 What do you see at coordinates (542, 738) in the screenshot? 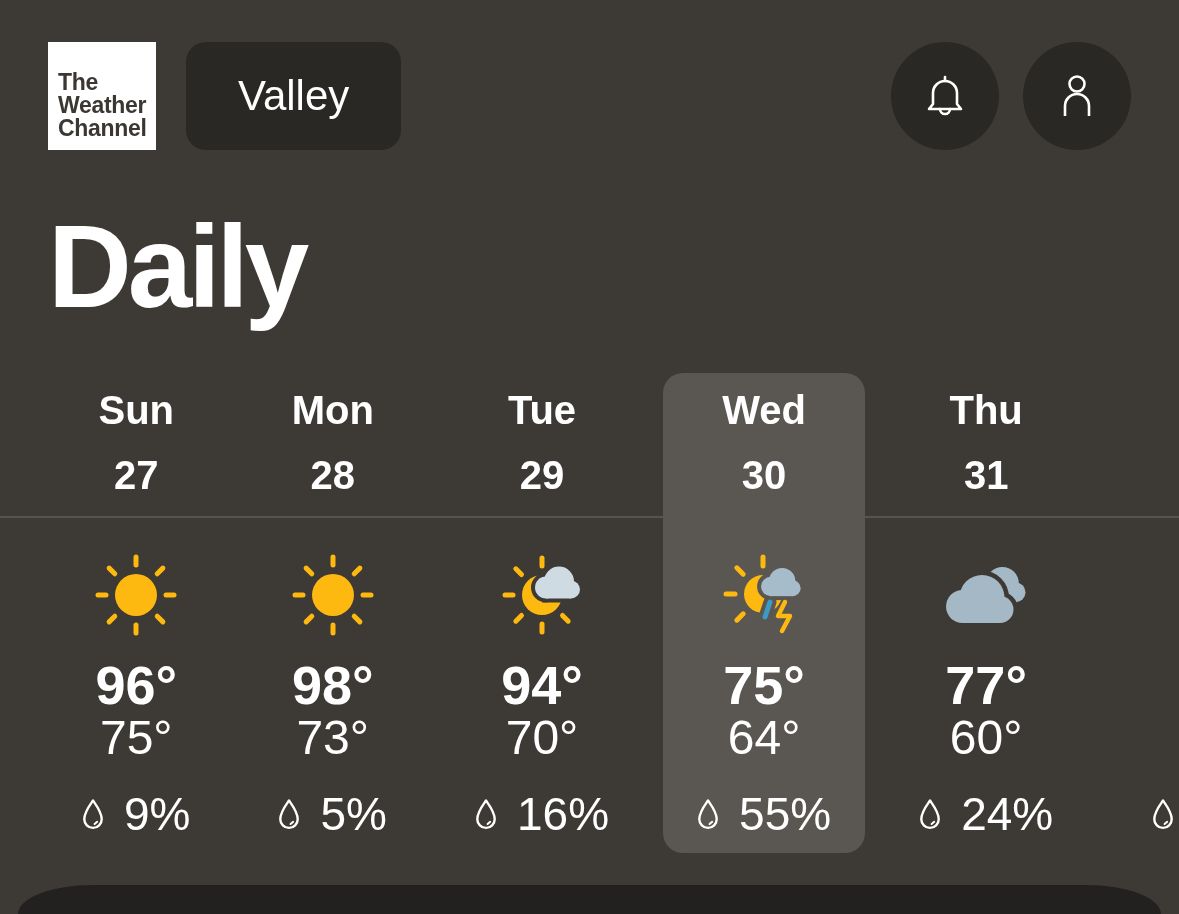
I see `low-temperature: 70°` at bounding box center [542, 738].